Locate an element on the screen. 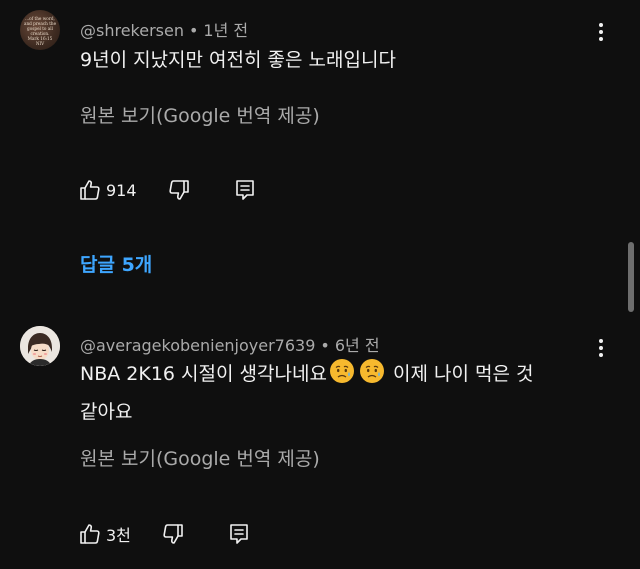 This screenshot has height=569, width=640. comment-header: @averagekobenienjoyer7639 • 6년 전 is located at coordinates (230, 344).